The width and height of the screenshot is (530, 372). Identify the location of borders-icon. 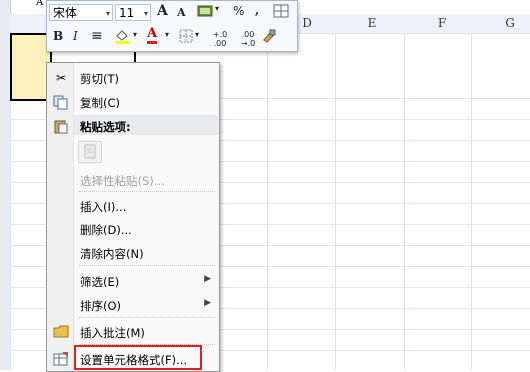
(186, 36).